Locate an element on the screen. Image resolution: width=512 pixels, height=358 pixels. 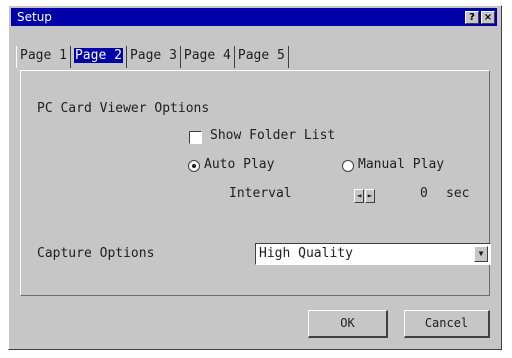
tab-page-3: Page 3 is located at coordinates (154, 57).